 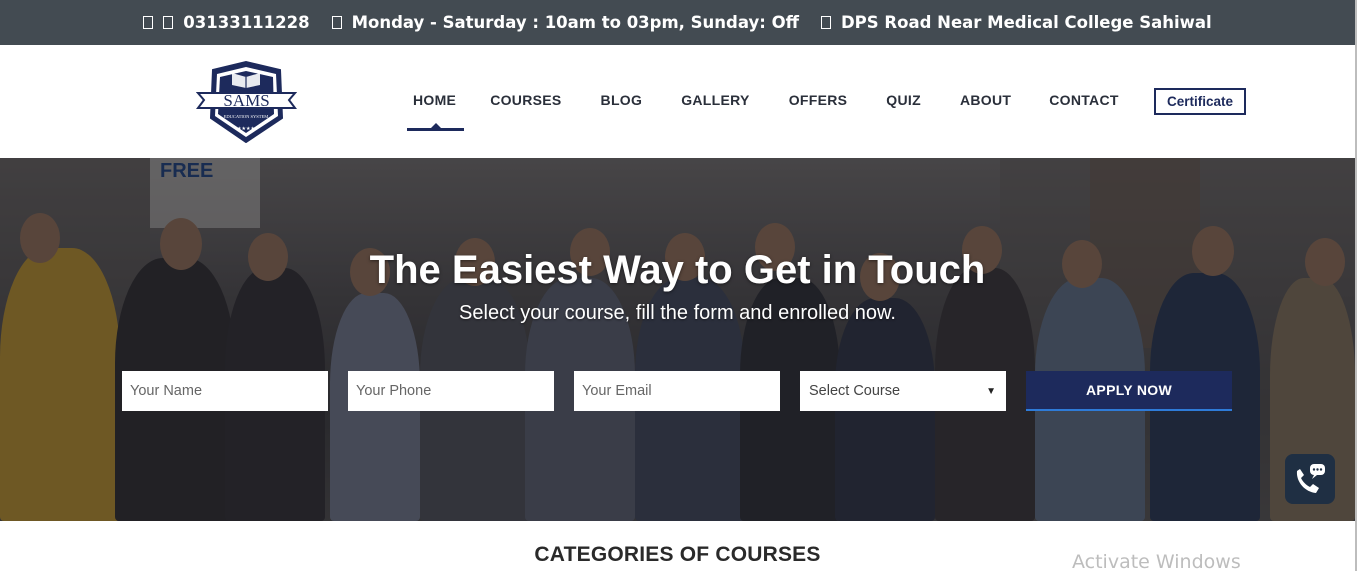 I want to click on os-watermark: Activate Windows, so click(x=1156, y=562).